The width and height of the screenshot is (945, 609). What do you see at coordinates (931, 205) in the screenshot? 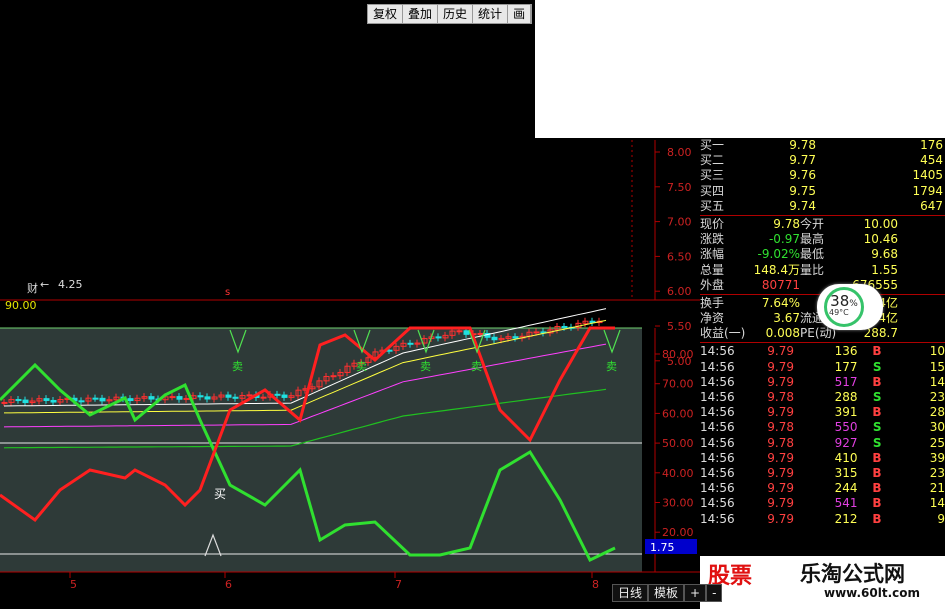
I see `bid-row-cell: 647` at bounding box center [931, 205].